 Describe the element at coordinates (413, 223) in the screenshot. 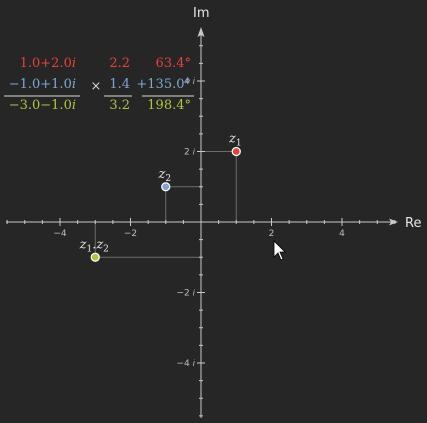

I see `x-axis-label: Re` at that location.